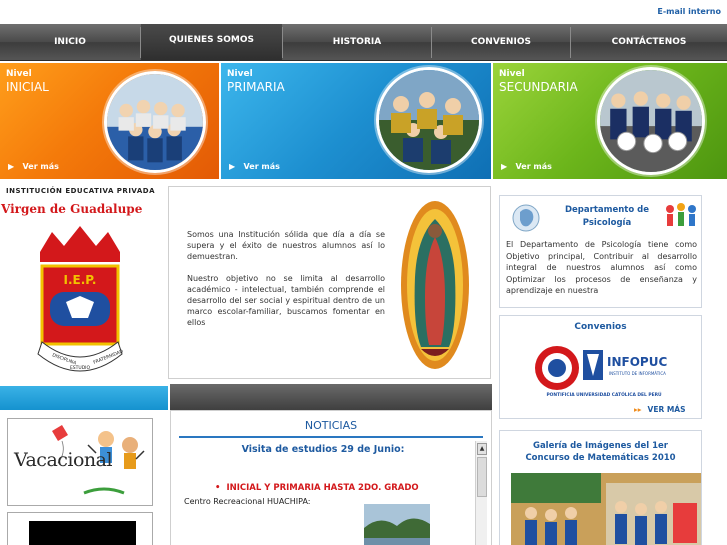 The image size is (727, 545). Describe the element at coordinates (600, 446) in the screenshot. I see `gallery-title-line: Galería de Imágenes del 1er` at that location.